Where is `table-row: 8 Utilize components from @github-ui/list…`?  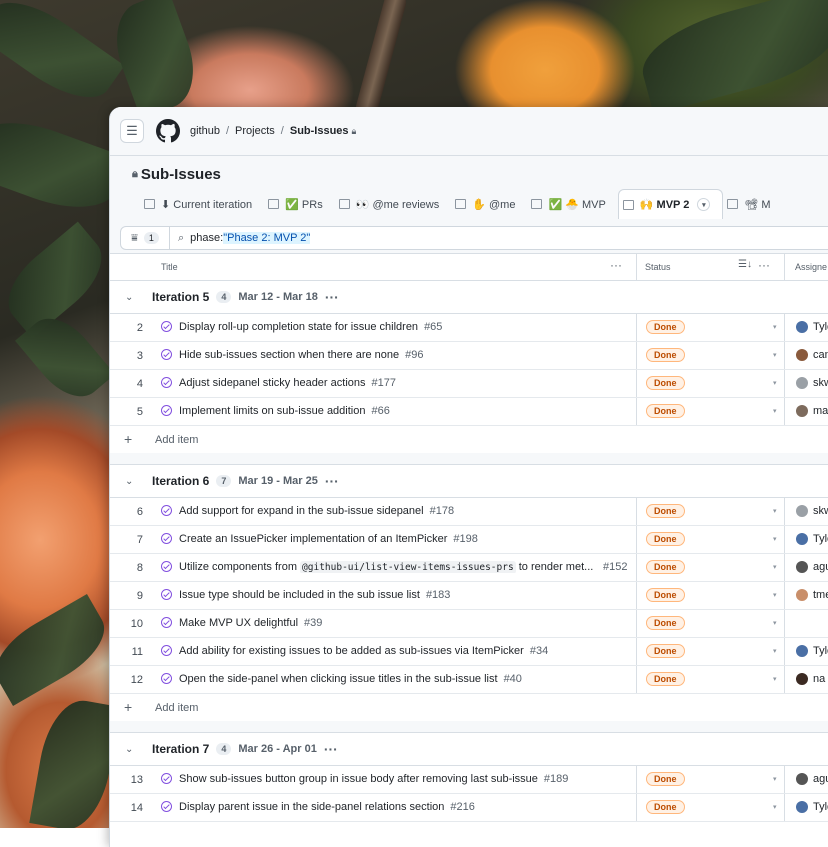 table-row: 8 Utilize components from @github-ui/list… is located at coordinates (469, 568).